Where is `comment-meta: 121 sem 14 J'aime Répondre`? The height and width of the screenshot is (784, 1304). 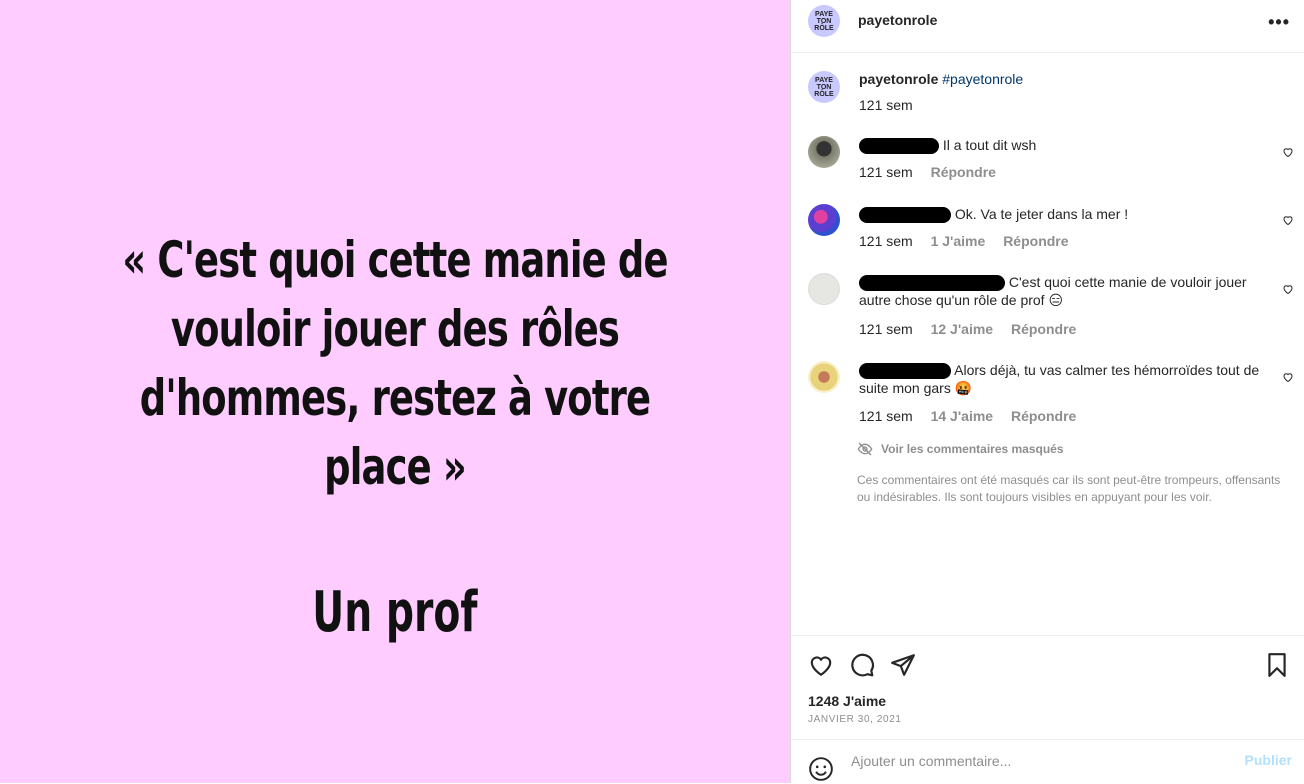
comment-meta: 121 sem 14 J'aime Répondre is located at coordinates (1067, 416).